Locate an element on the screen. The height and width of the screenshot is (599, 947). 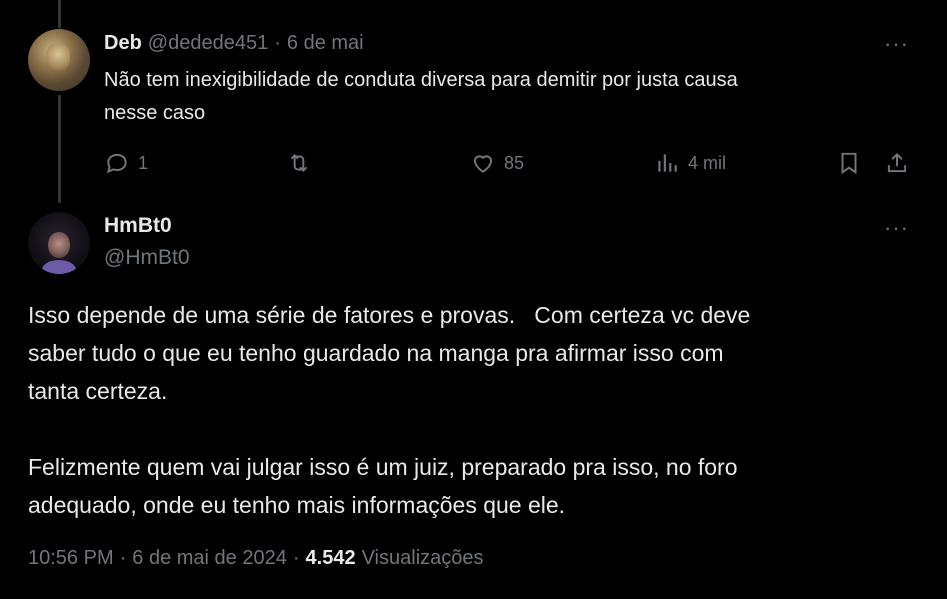
heart-icon is located at coordinates (483, 164).